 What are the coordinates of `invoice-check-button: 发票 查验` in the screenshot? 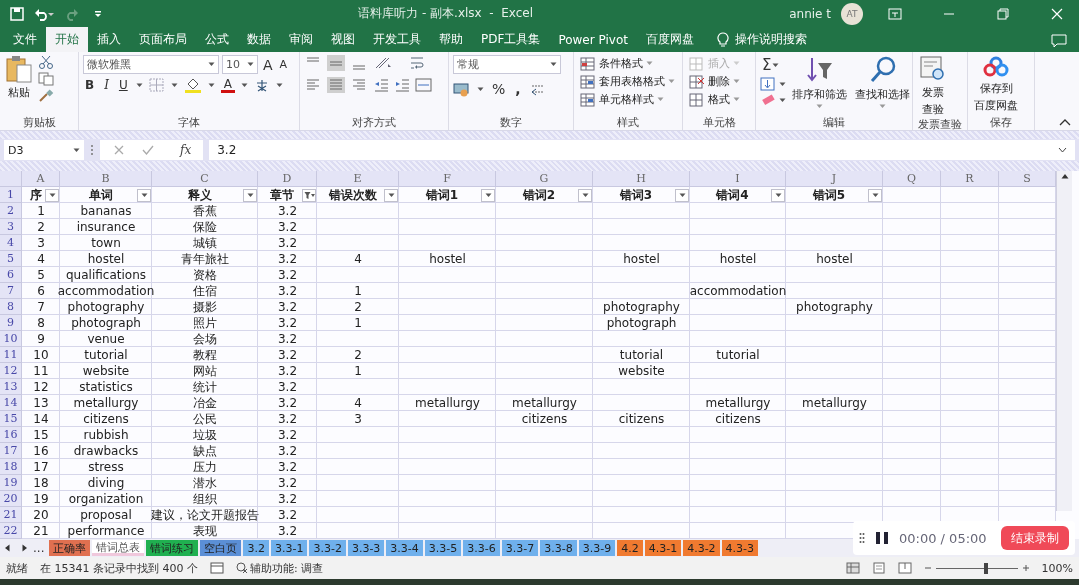 It's located at (933, 86).